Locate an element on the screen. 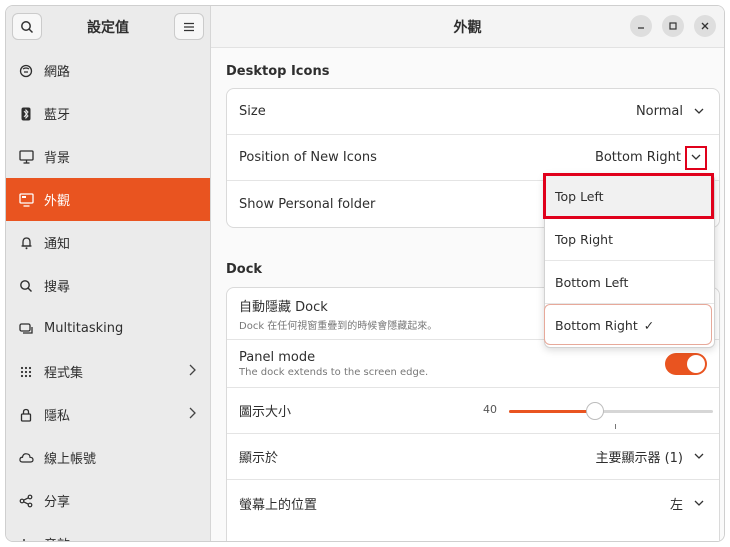  close-icon is located at coordinates (705, 26).